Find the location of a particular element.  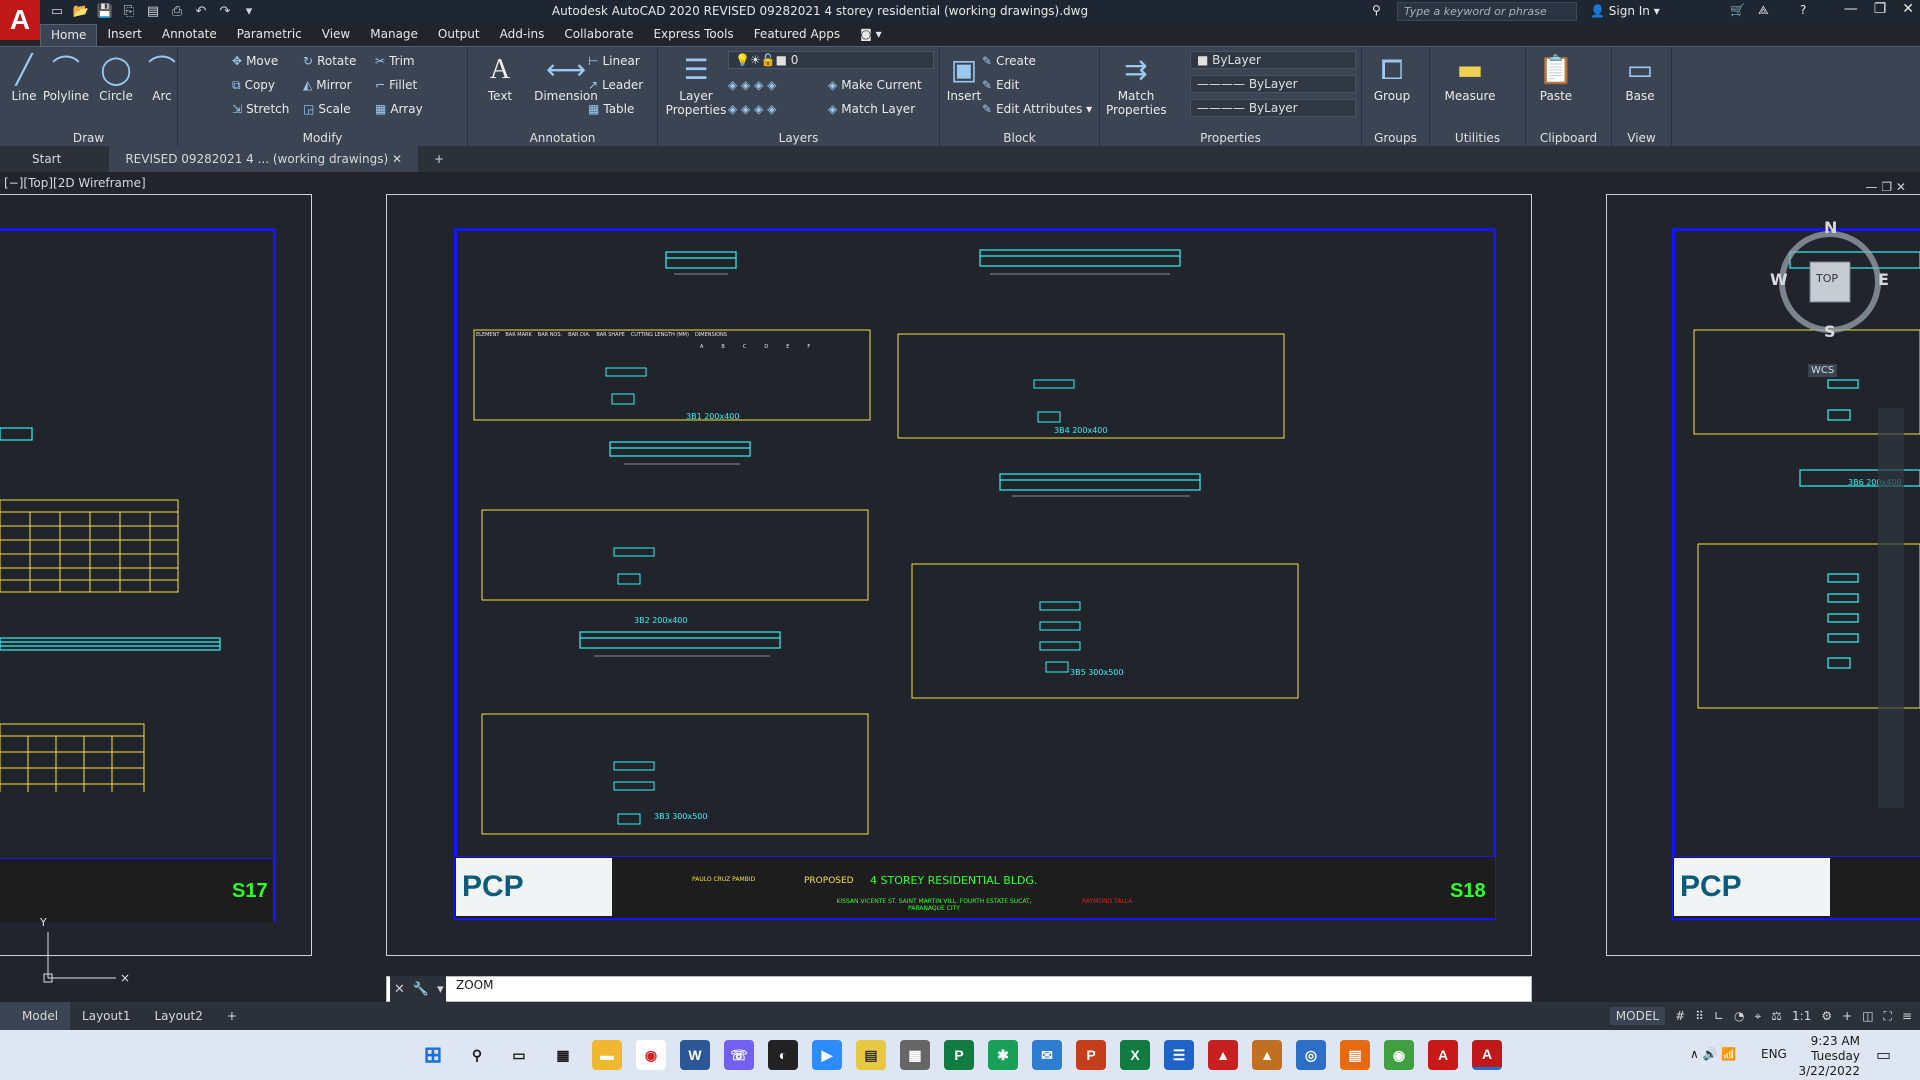

ortho-icon: ∟ is located at coordinates (1719, 1016).